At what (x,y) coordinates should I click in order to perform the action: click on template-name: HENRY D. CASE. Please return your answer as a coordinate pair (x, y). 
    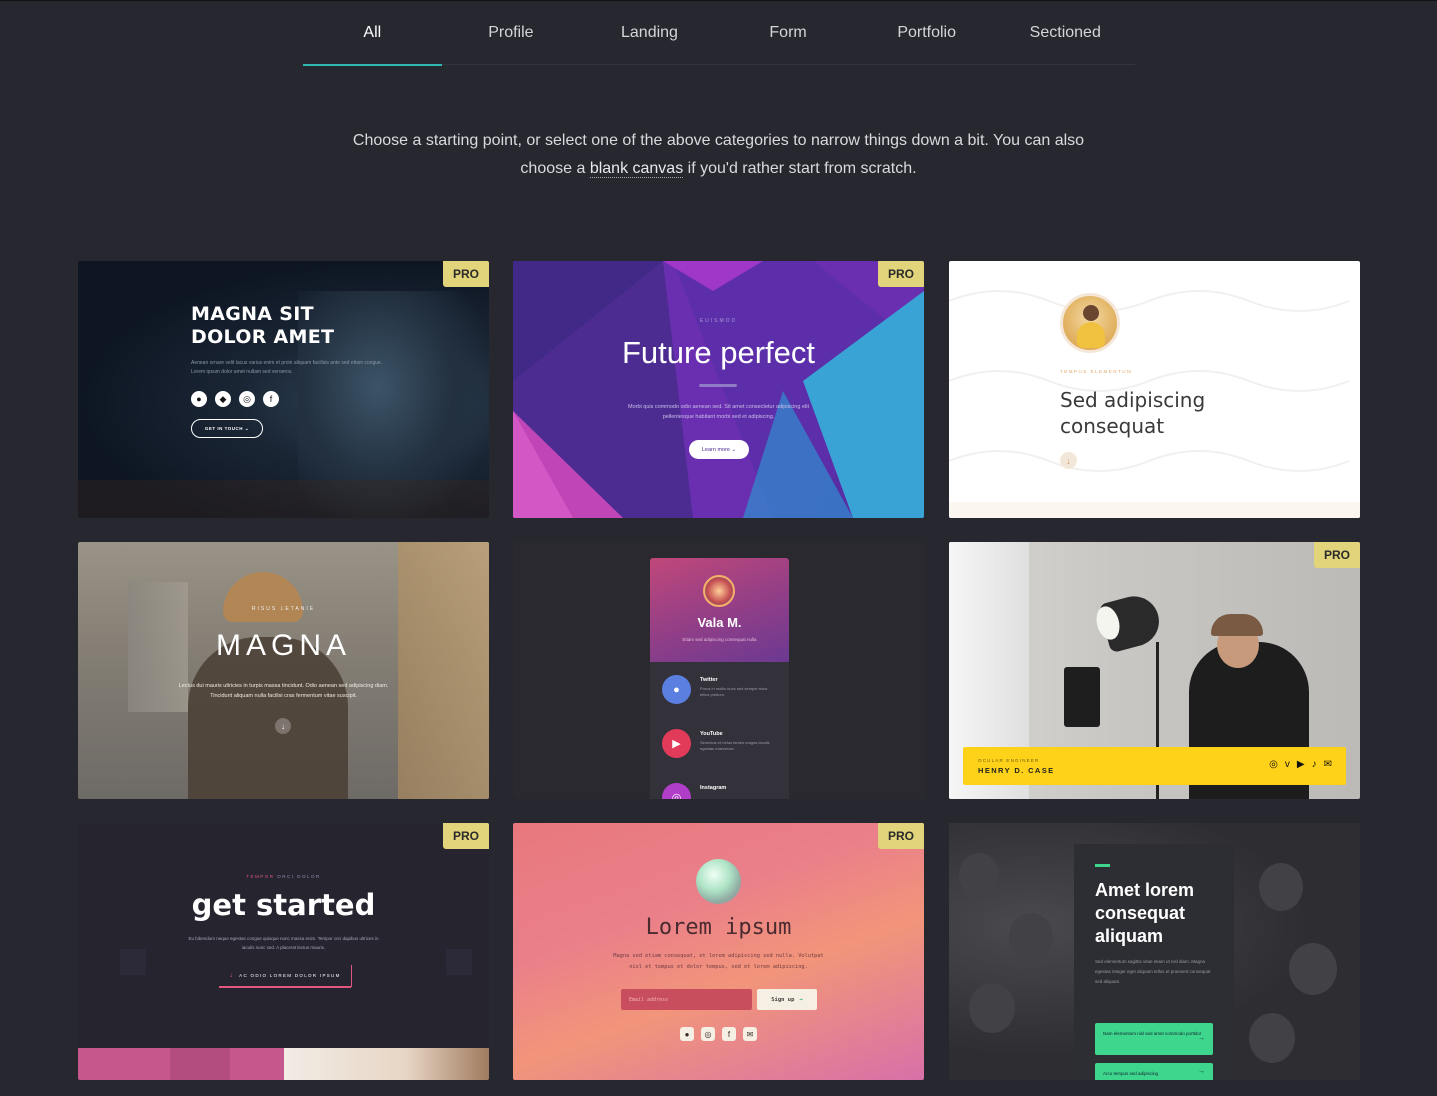
    Looking at the image, I should click on (1016, 770).